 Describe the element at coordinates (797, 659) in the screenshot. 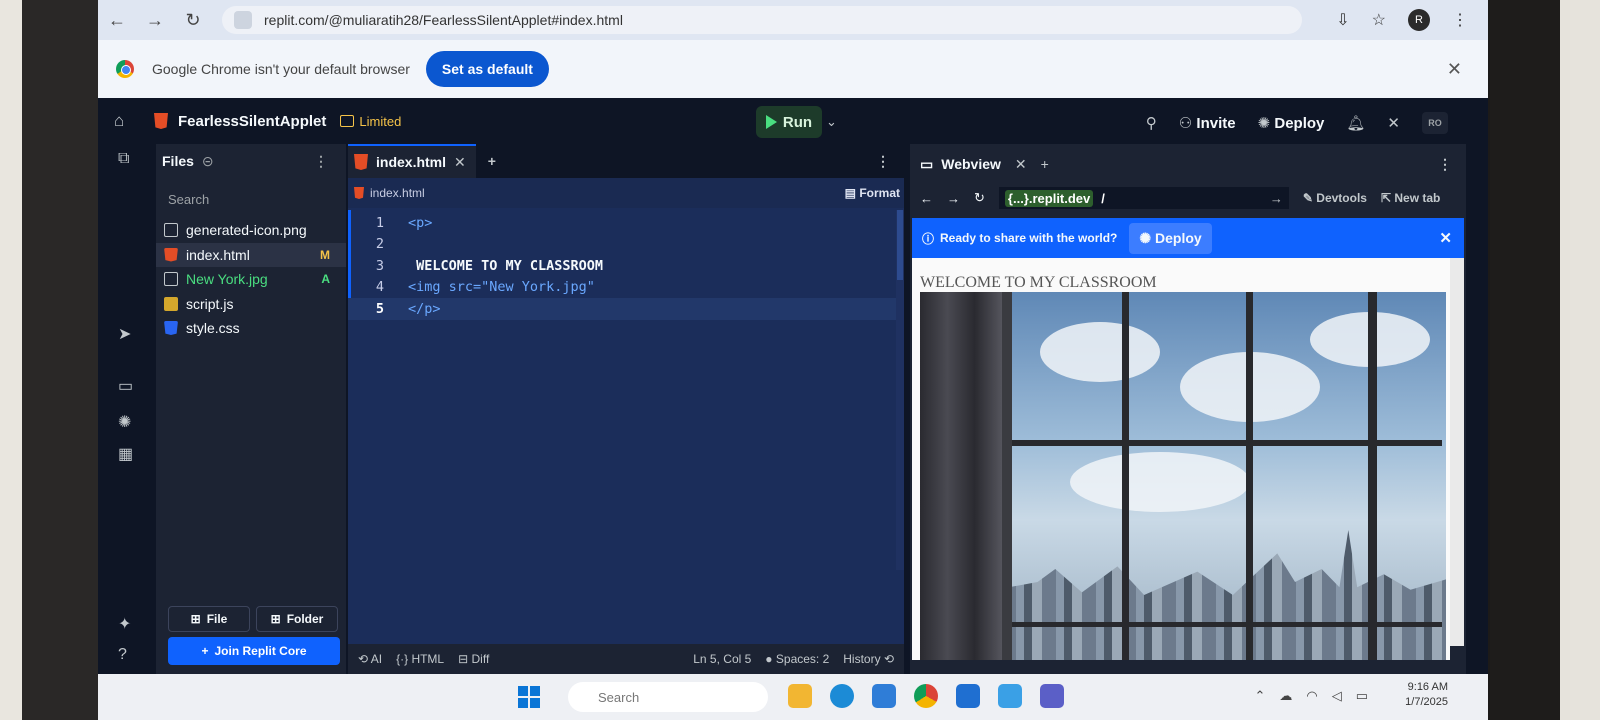

I see `indent-setting: ● Spaces: 2` at that location.